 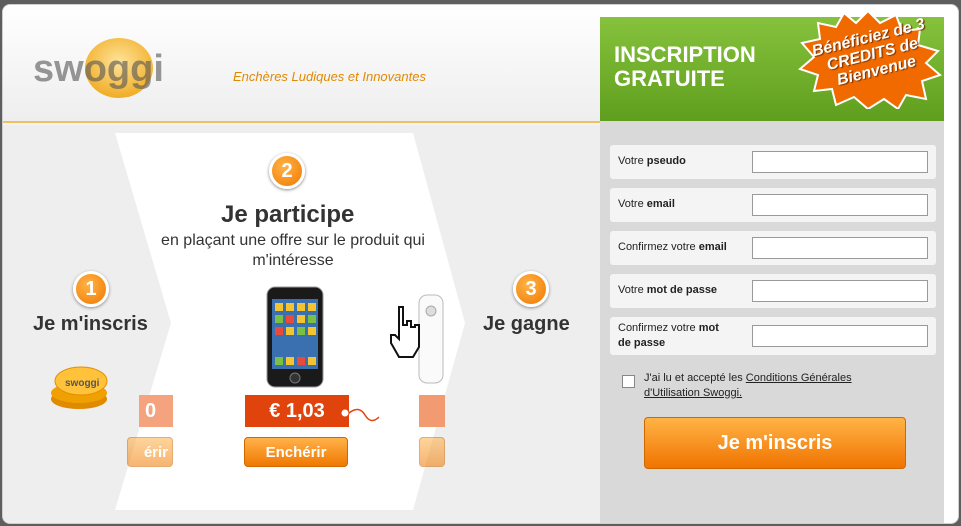 I want to click on pseudo-row: Votre pseudo, so click(x=773, y=162).